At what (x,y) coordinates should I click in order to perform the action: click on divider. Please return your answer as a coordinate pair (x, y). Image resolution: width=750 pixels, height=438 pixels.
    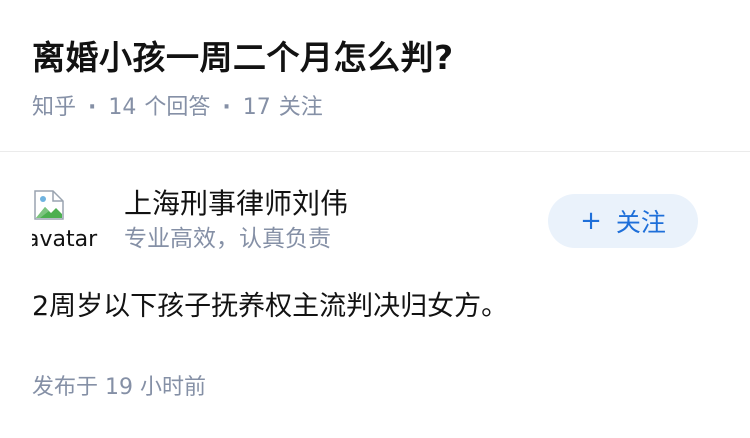
    Looking at the image, I should click on (375, 151).